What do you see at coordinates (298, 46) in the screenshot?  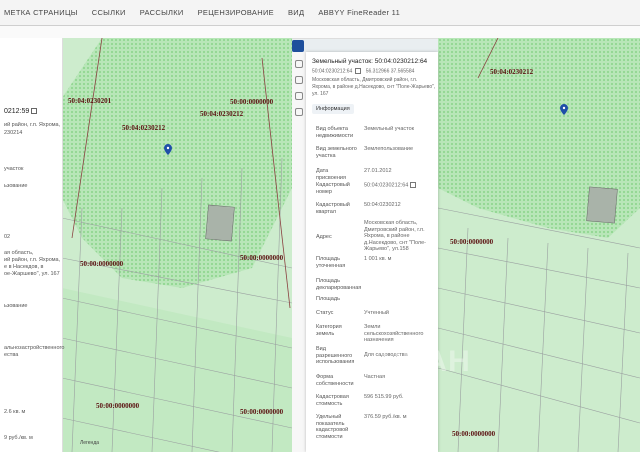 I see `app-logo-icon` at bounding box center [298, 46].